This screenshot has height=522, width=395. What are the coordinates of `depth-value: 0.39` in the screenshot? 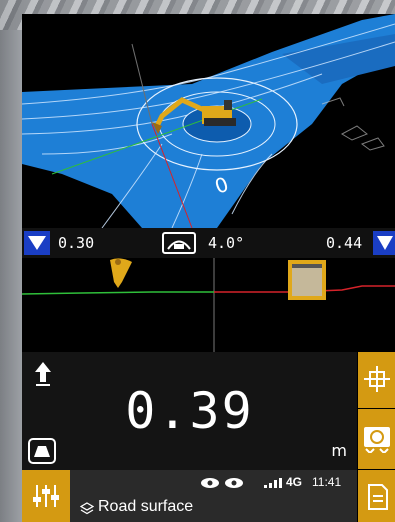 It's located at (189, 411).